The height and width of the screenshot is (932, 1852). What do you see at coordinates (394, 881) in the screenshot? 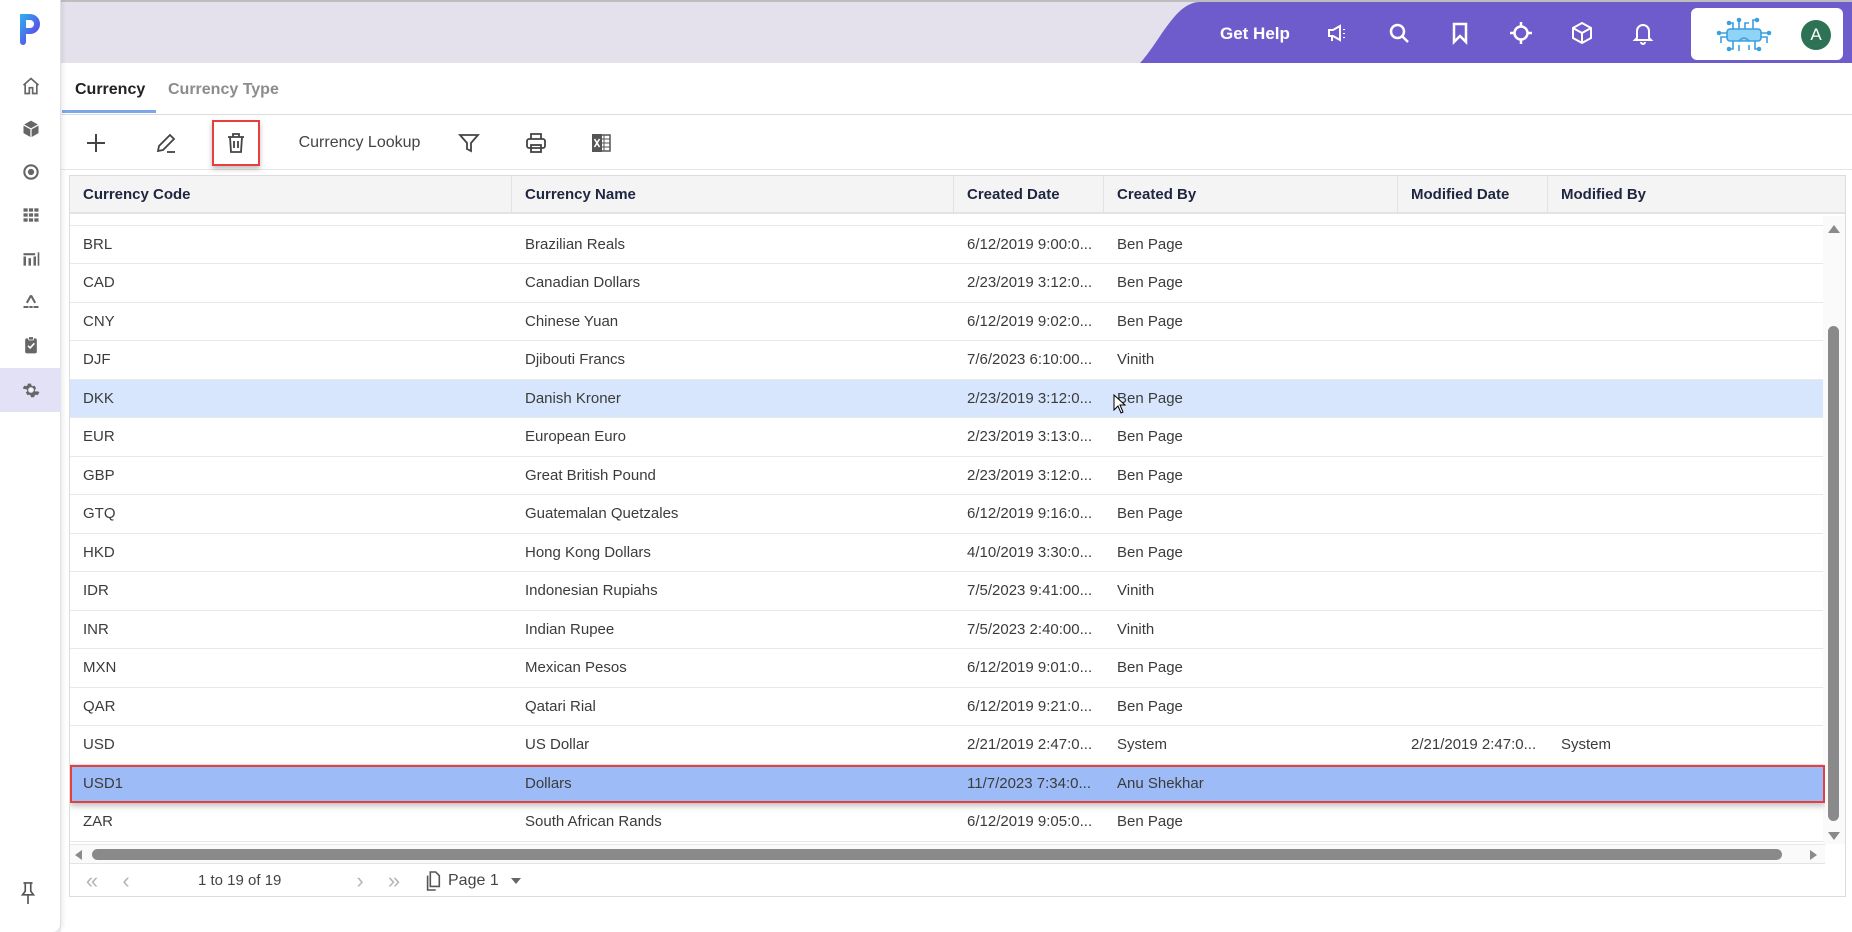
I see `last-page-button: »` at bounding box center [394, 881].